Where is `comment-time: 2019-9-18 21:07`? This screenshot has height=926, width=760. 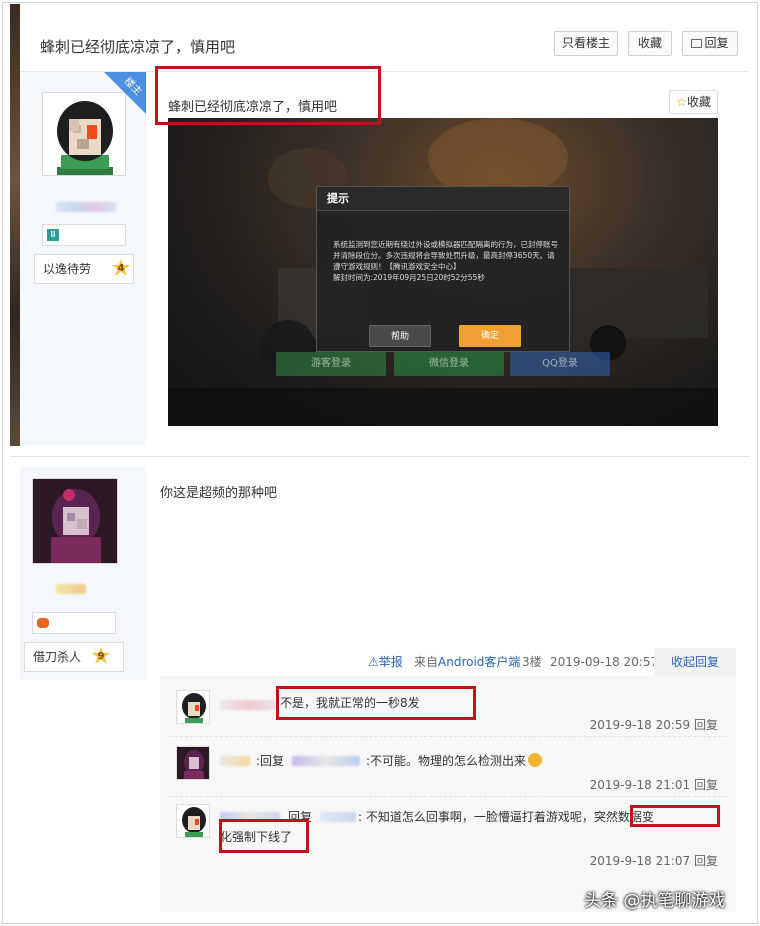
comment-time: 2019-9-18 21:07 is located at coordinates (640, 861).